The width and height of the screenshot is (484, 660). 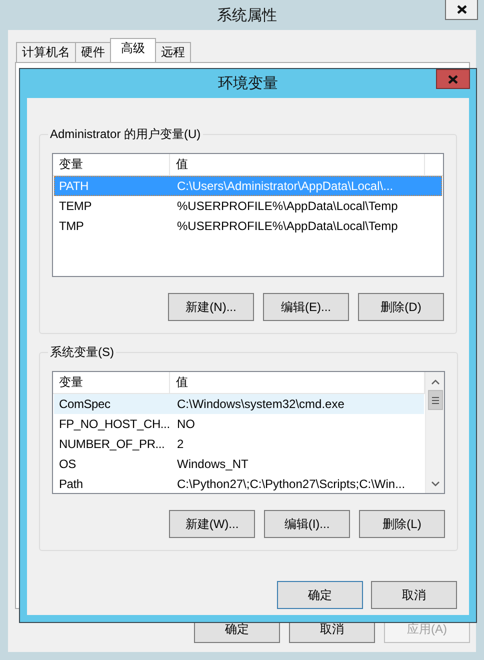 I want to click on variable-row: TMP %USERPROFILE%\AppData\Local\Temp, so click(x=248, y=226).